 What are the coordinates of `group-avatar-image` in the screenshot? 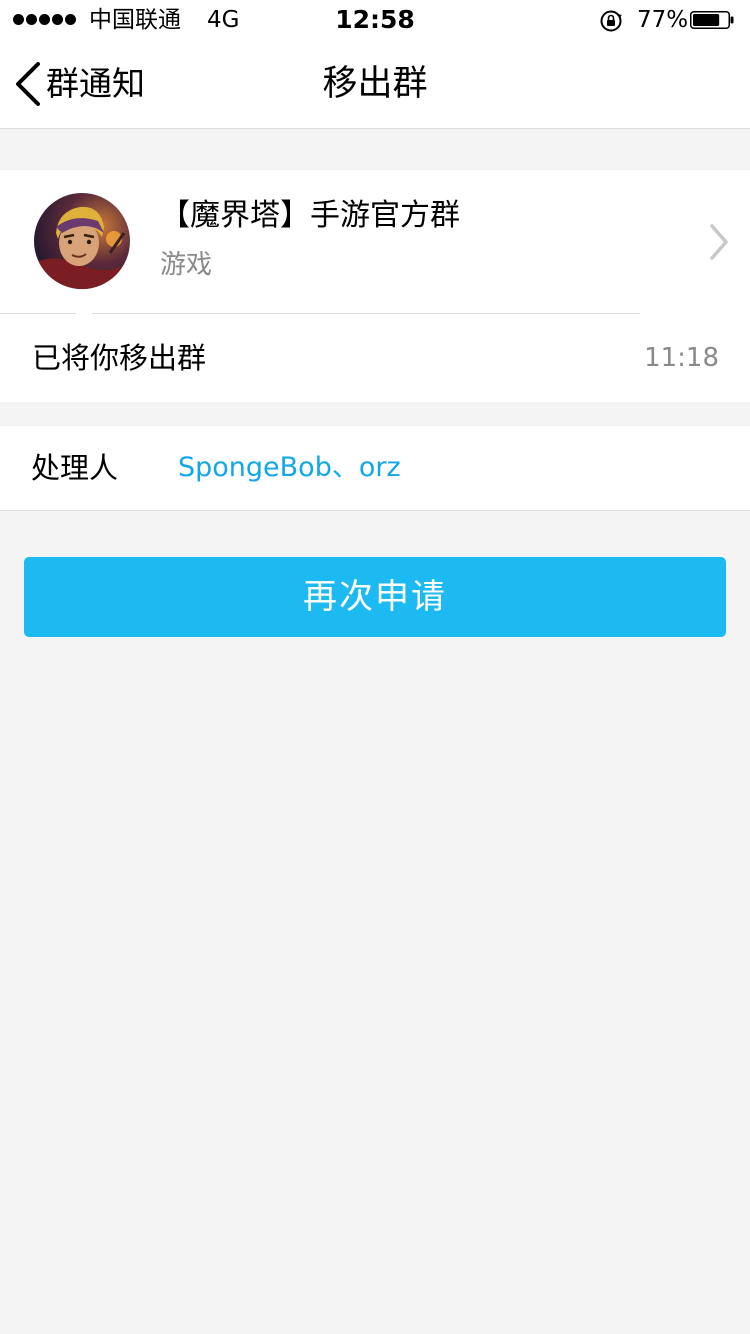 It's located at (82, 241).